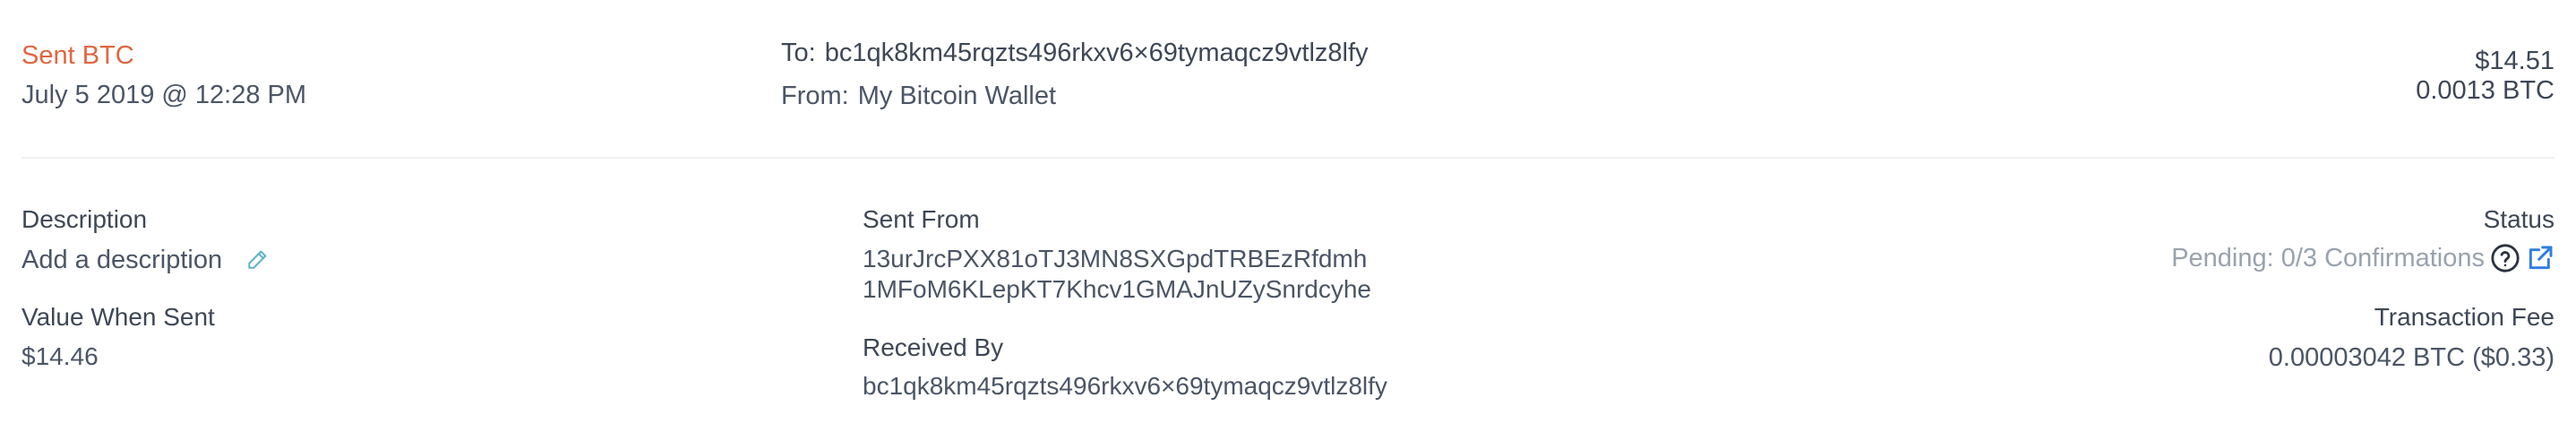  I want to click on transaction-fee-label: Transaction Fee, so click(2464, 317).